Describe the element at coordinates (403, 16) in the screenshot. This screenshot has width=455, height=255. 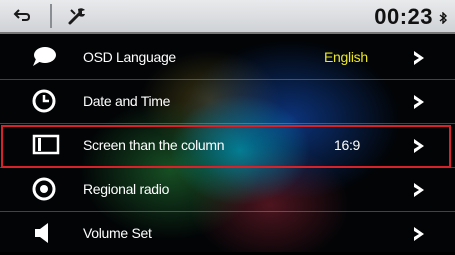
I see `clock-time: 00:23` at that location.